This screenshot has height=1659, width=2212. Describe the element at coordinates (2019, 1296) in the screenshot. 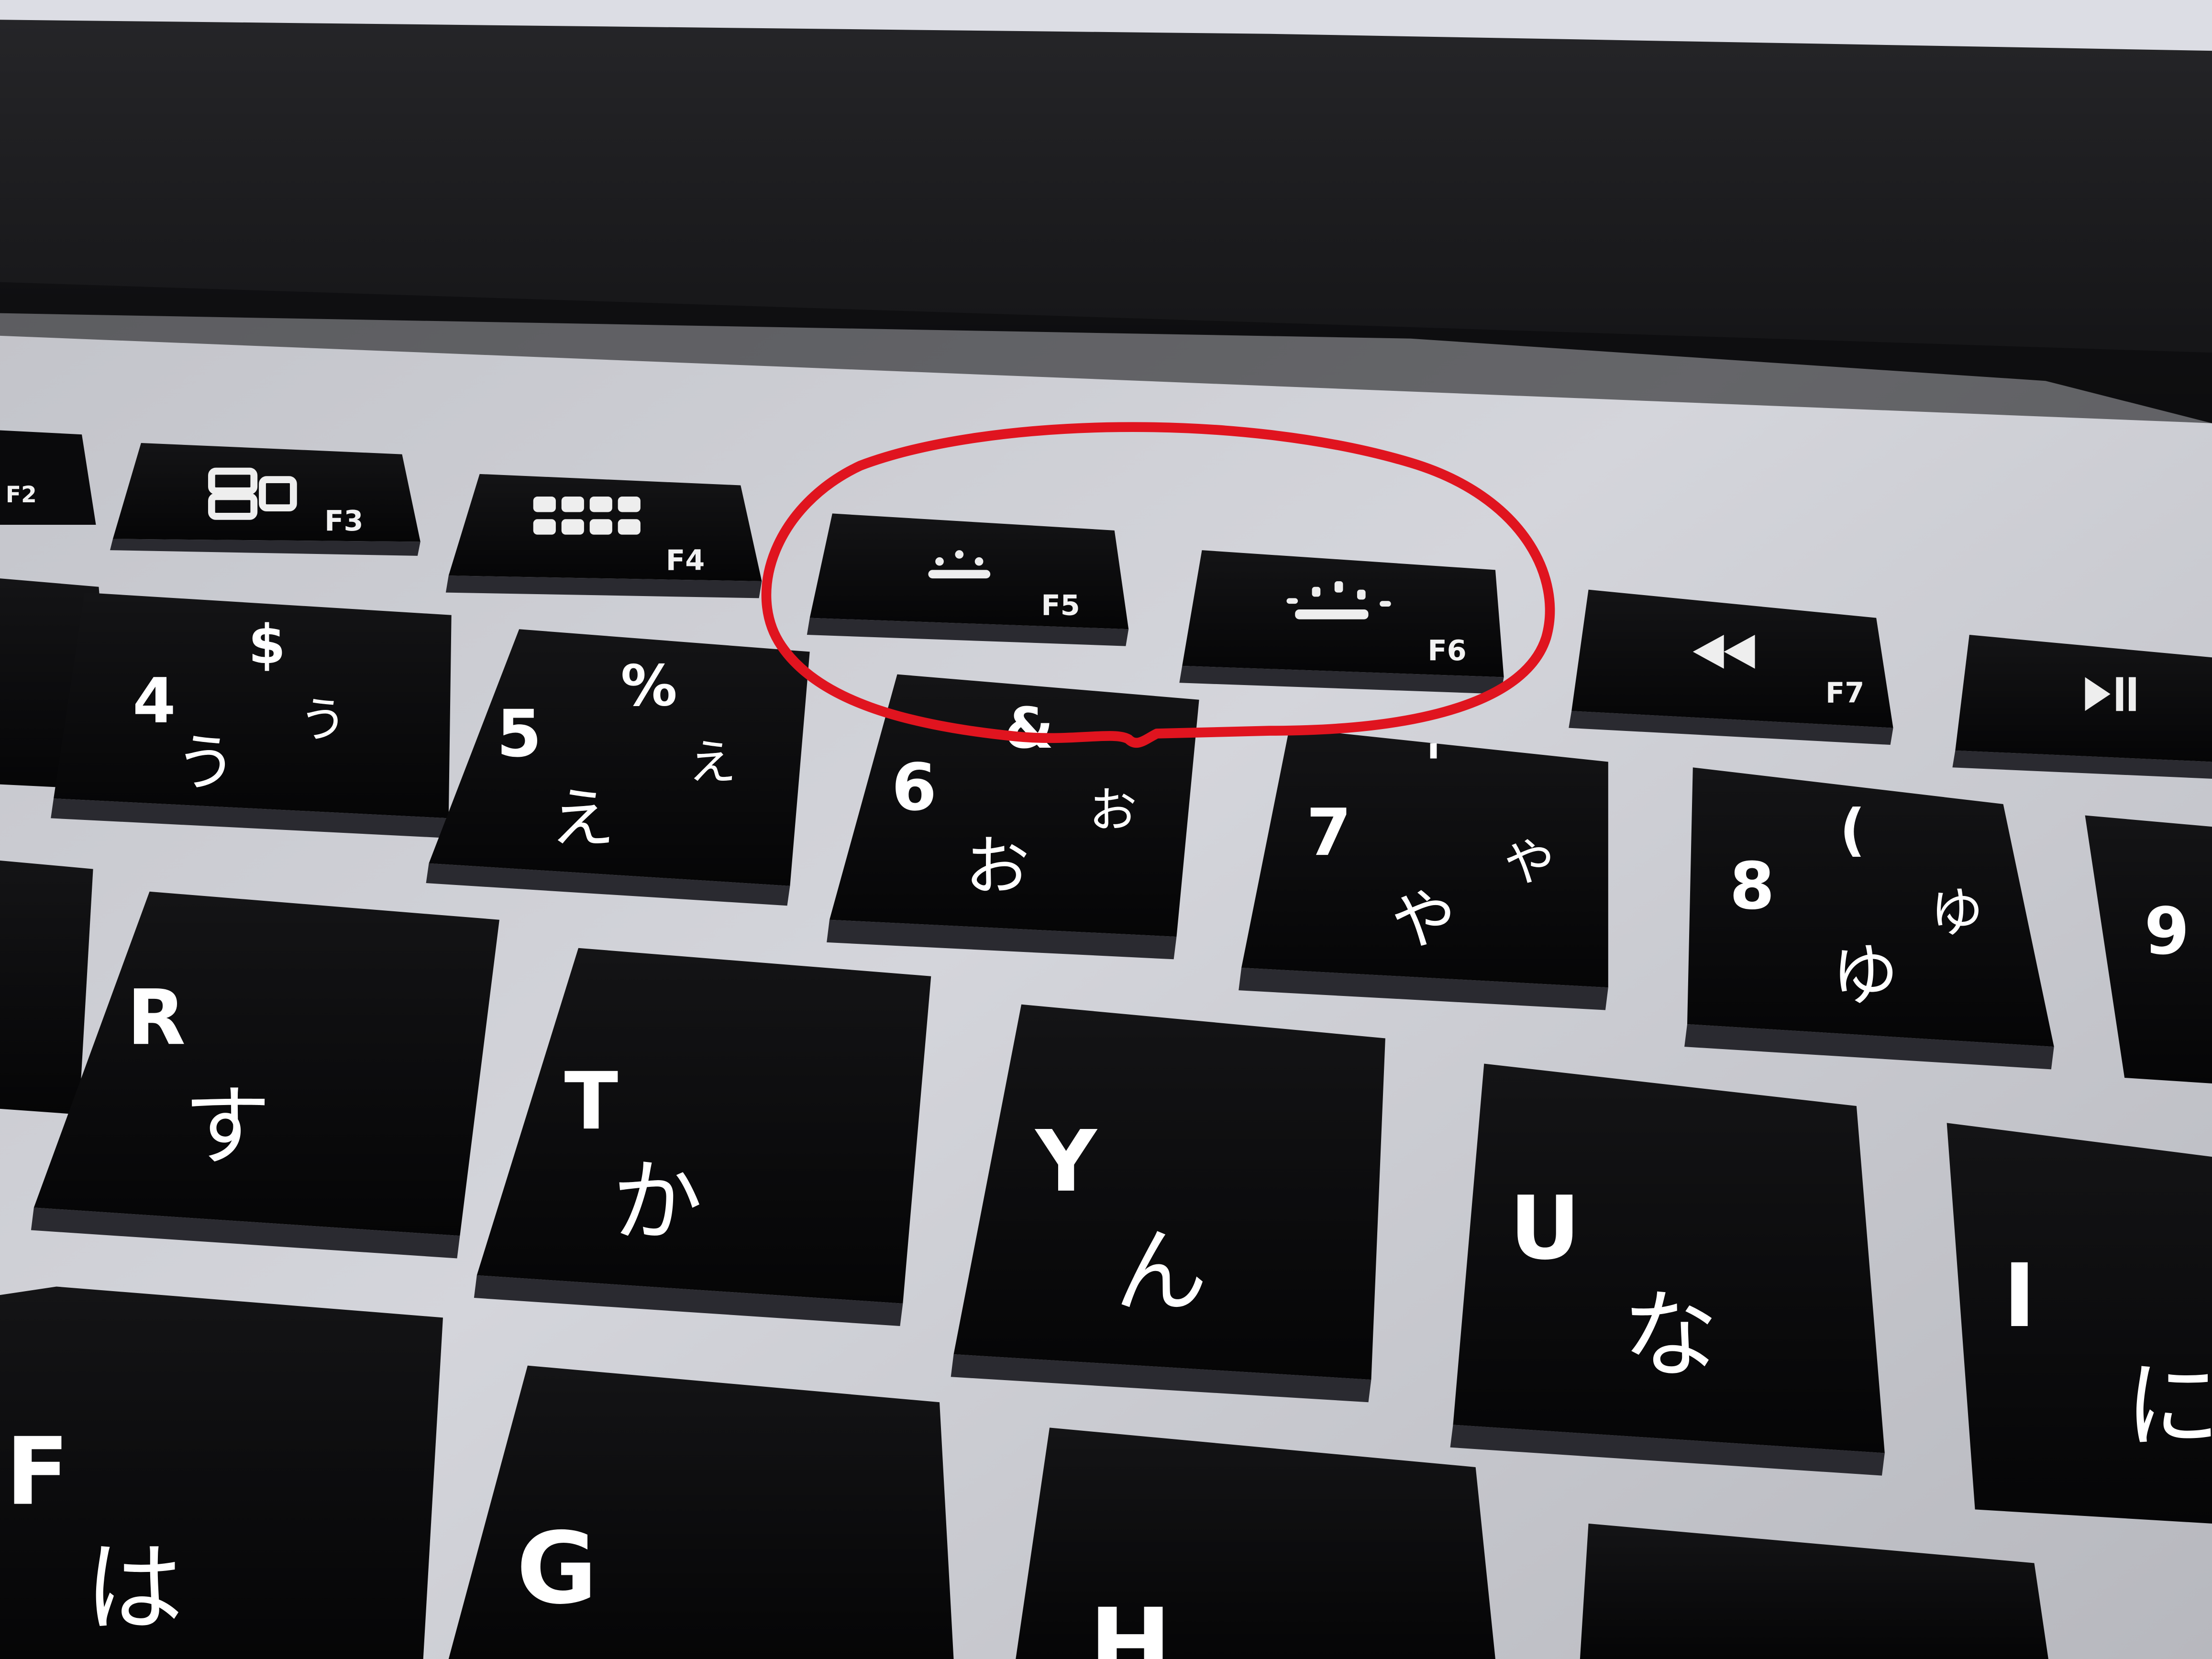

I see `key-i-main: I` at that location.